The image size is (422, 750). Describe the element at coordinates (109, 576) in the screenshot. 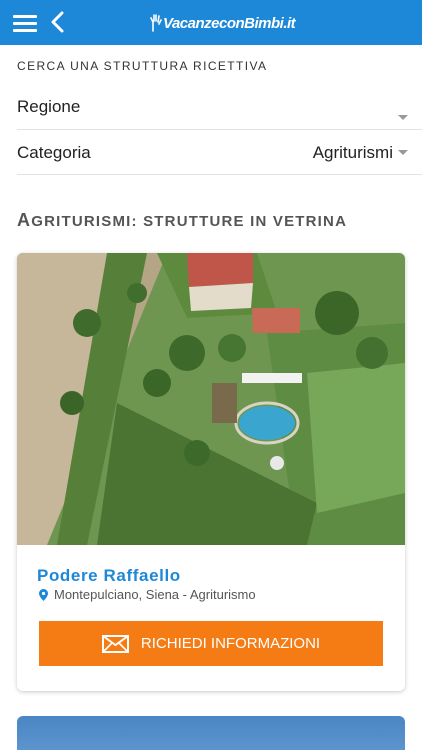

I see `property-name: Podere Raffaello` at that location.